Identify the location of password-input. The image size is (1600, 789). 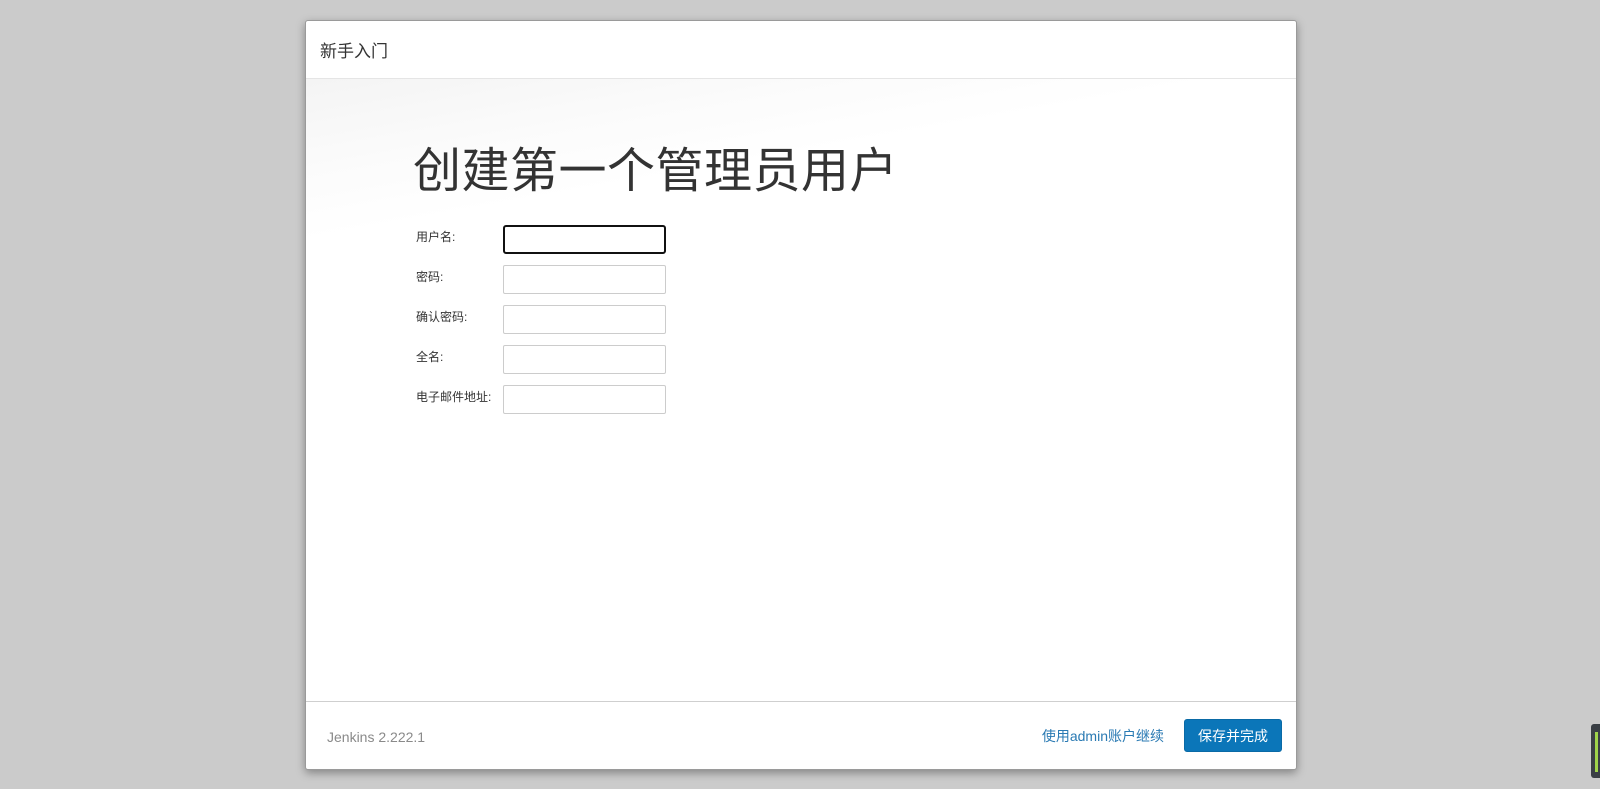
(584, 279).